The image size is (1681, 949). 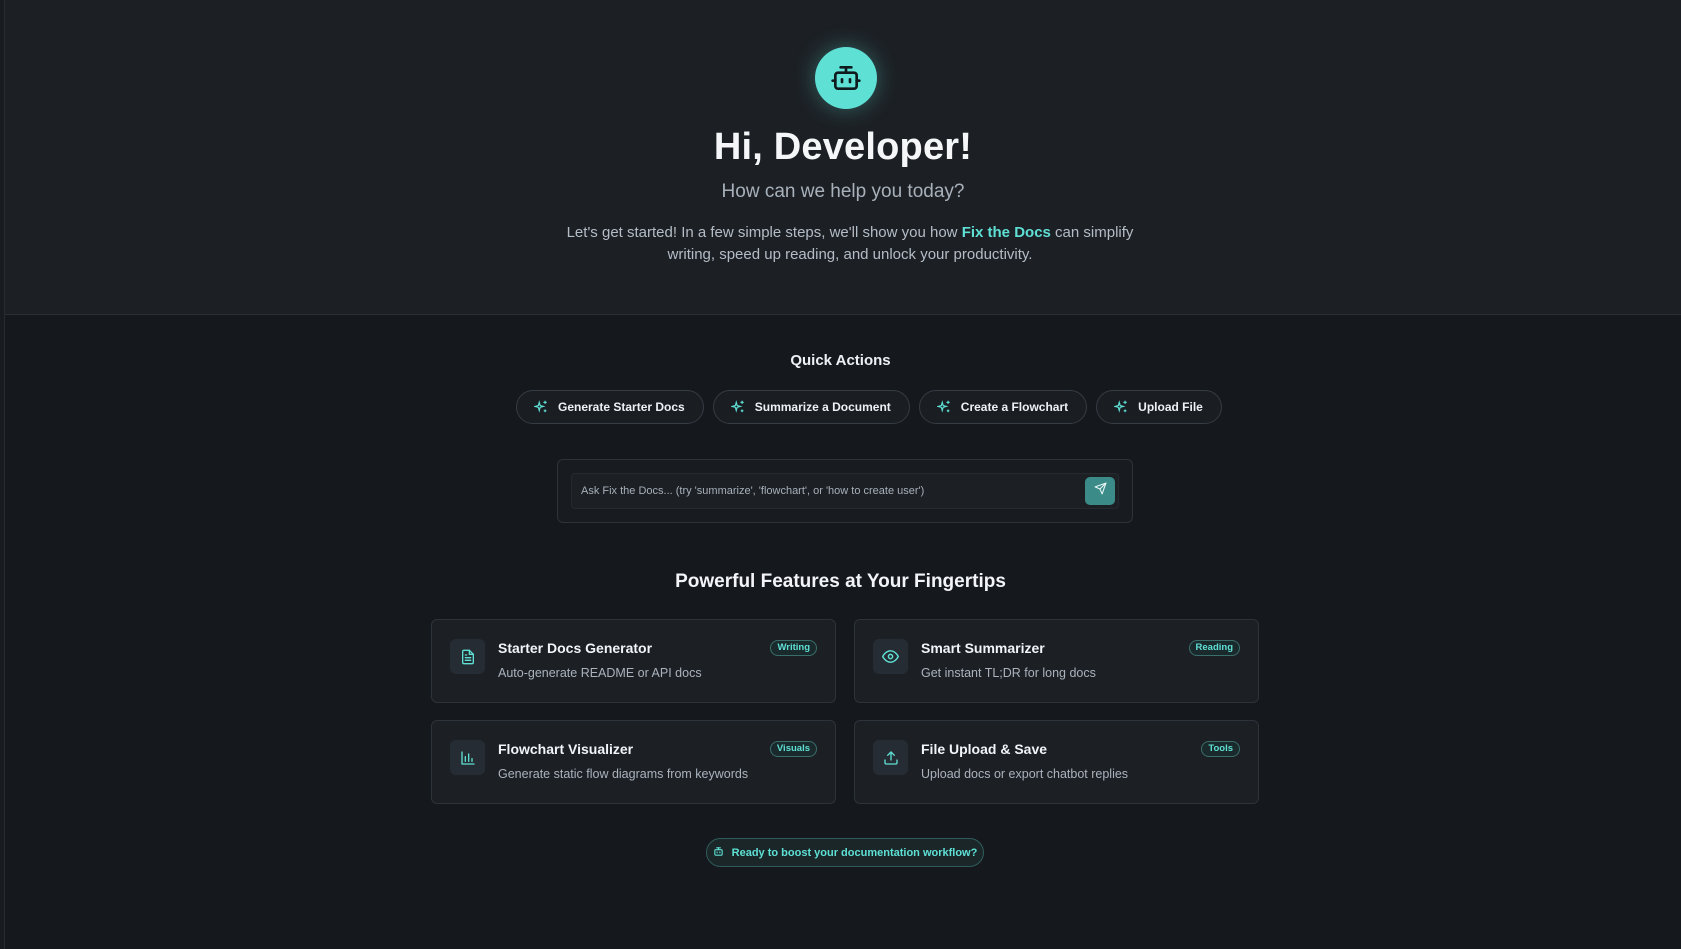 What do you see at coordinates (1014, 407) in the screenshot?
I see `quick-action-label: Create a Flowchart` at bounding box center [1014, 407].